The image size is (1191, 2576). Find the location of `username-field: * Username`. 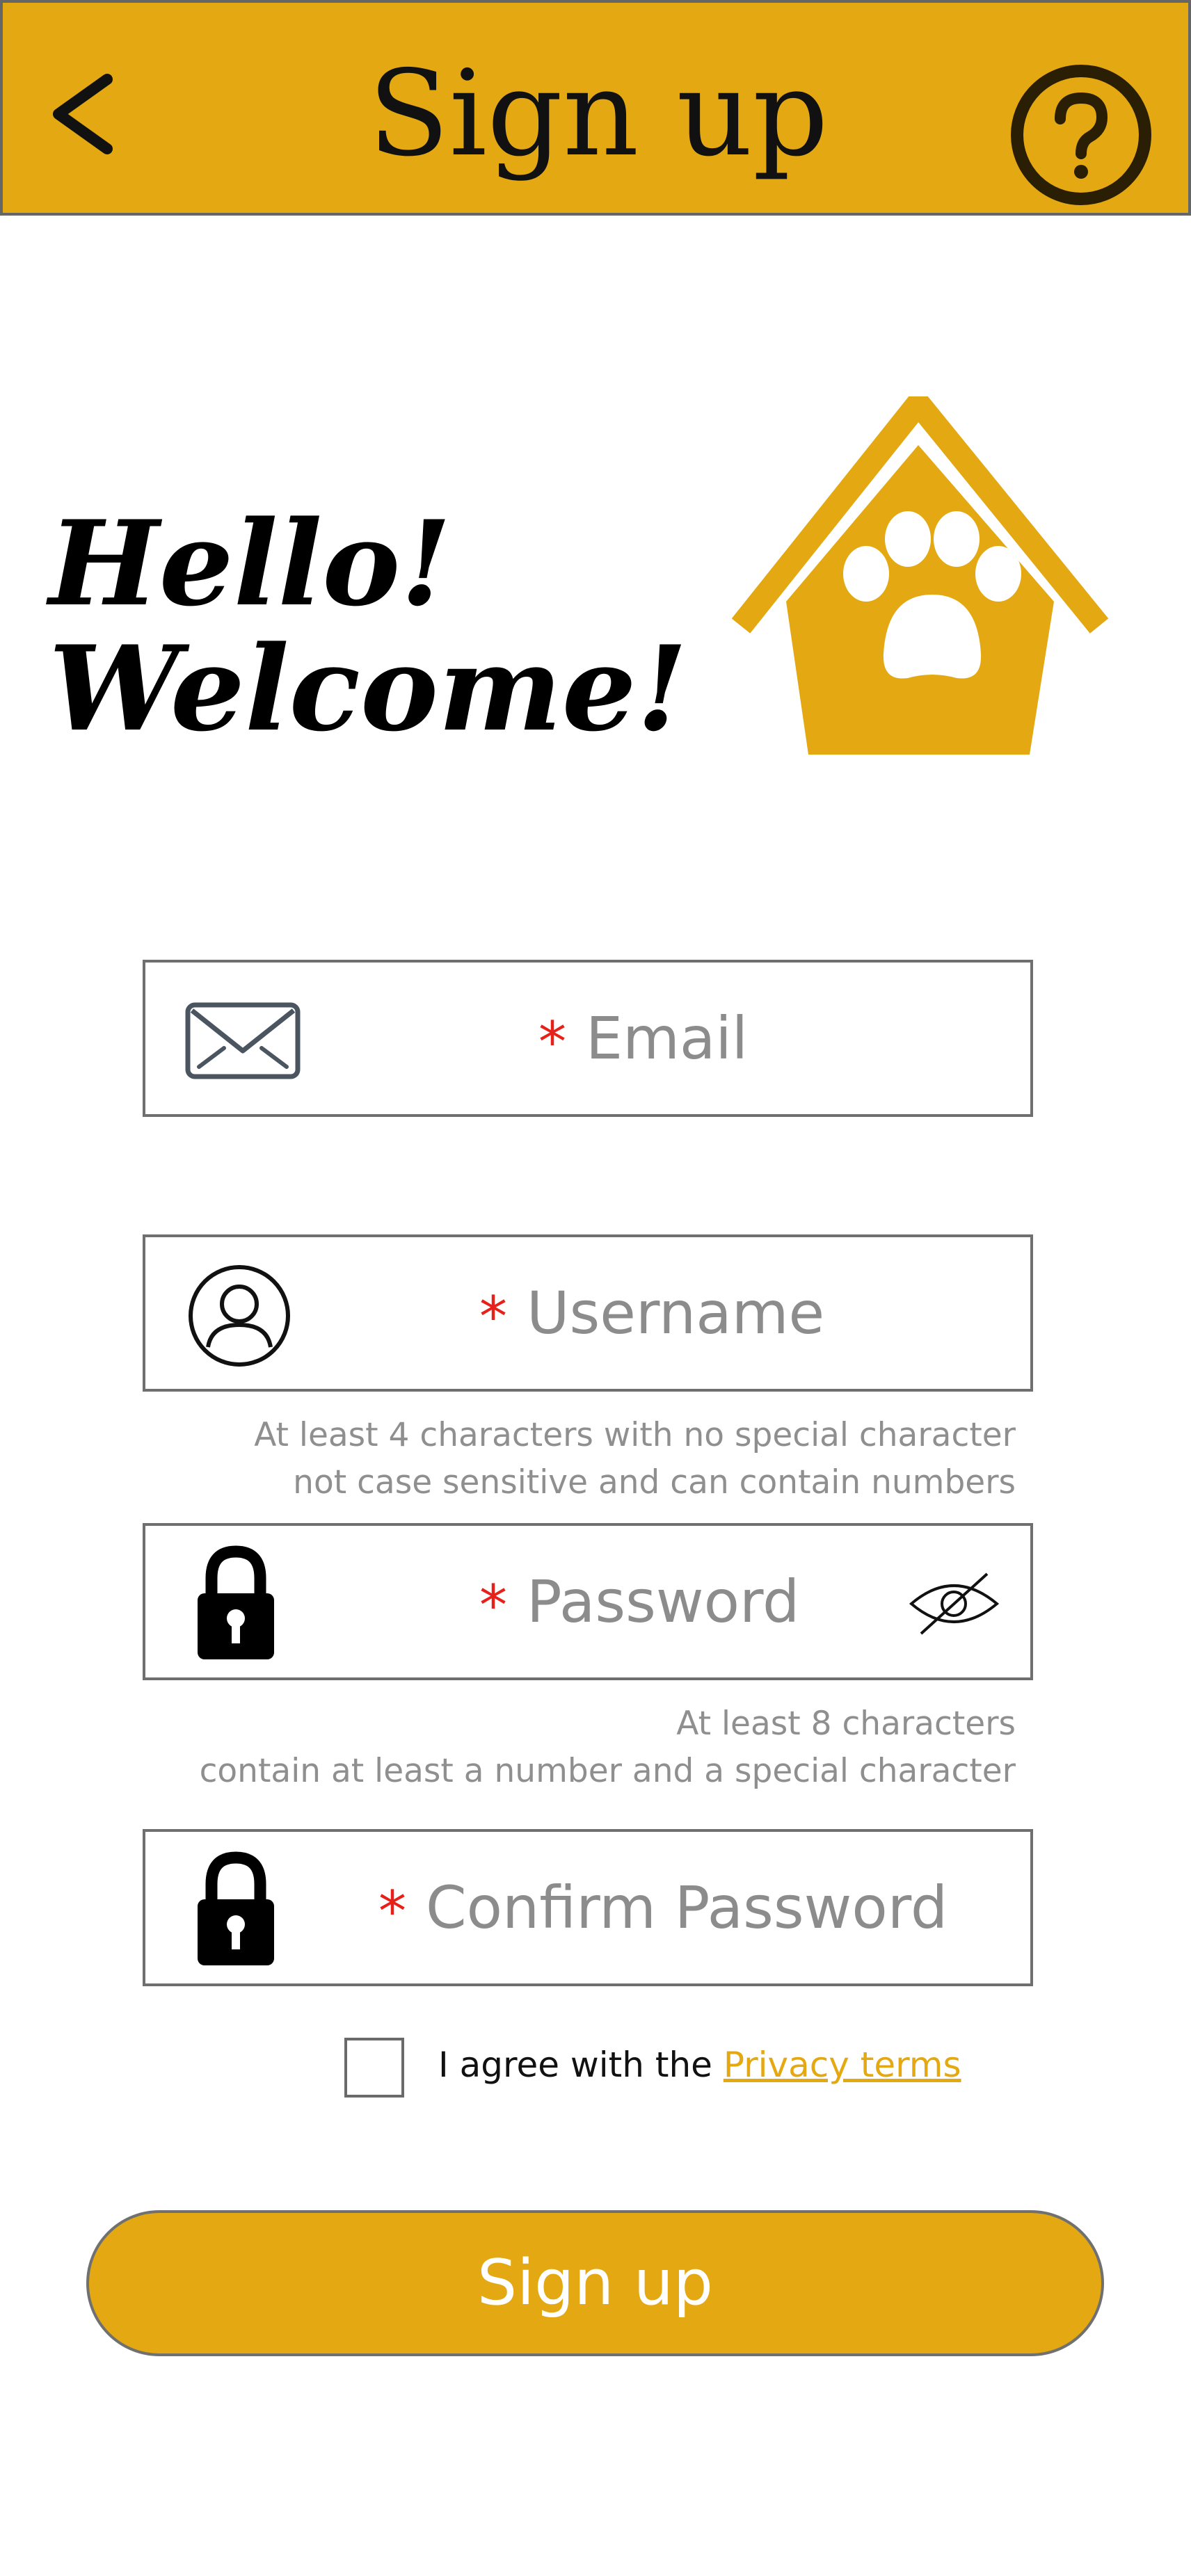

username-field: * Username is located at coordinates (588, 1313).